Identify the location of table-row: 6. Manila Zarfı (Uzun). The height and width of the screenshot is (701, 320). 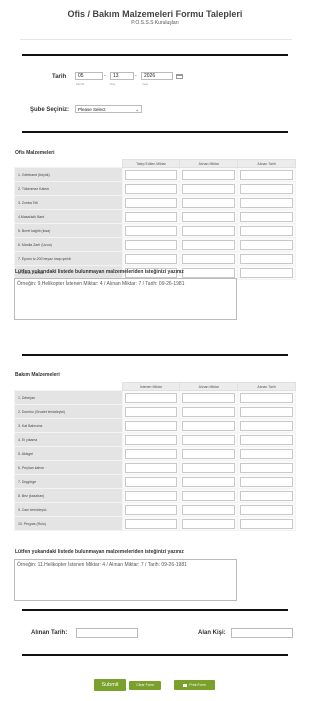
(155, 244).